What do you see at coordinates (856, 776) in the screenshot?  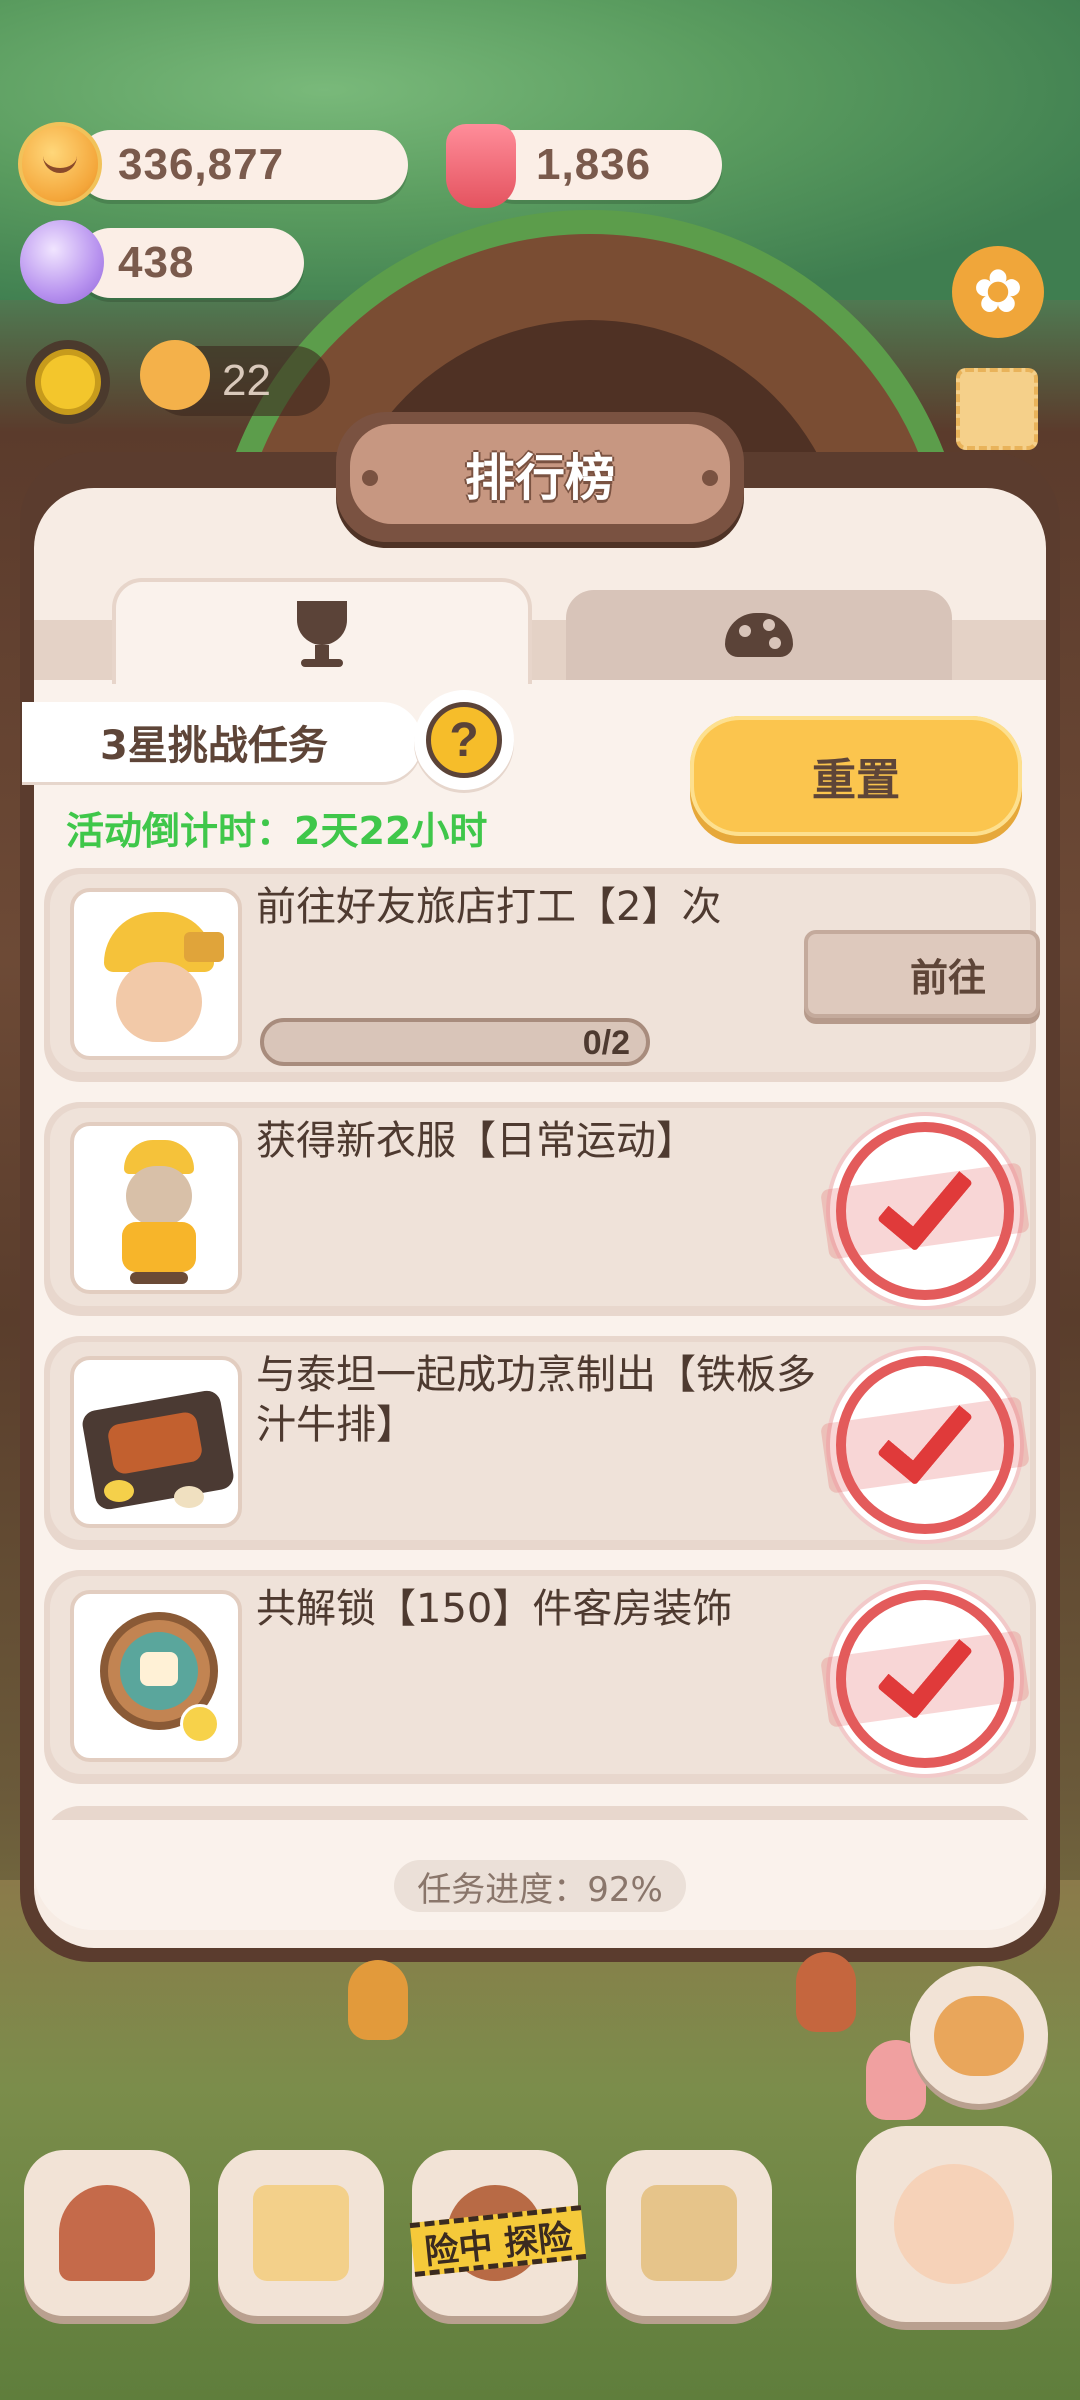 I see `reset-button: 重置` at bounding box center [856, 776].